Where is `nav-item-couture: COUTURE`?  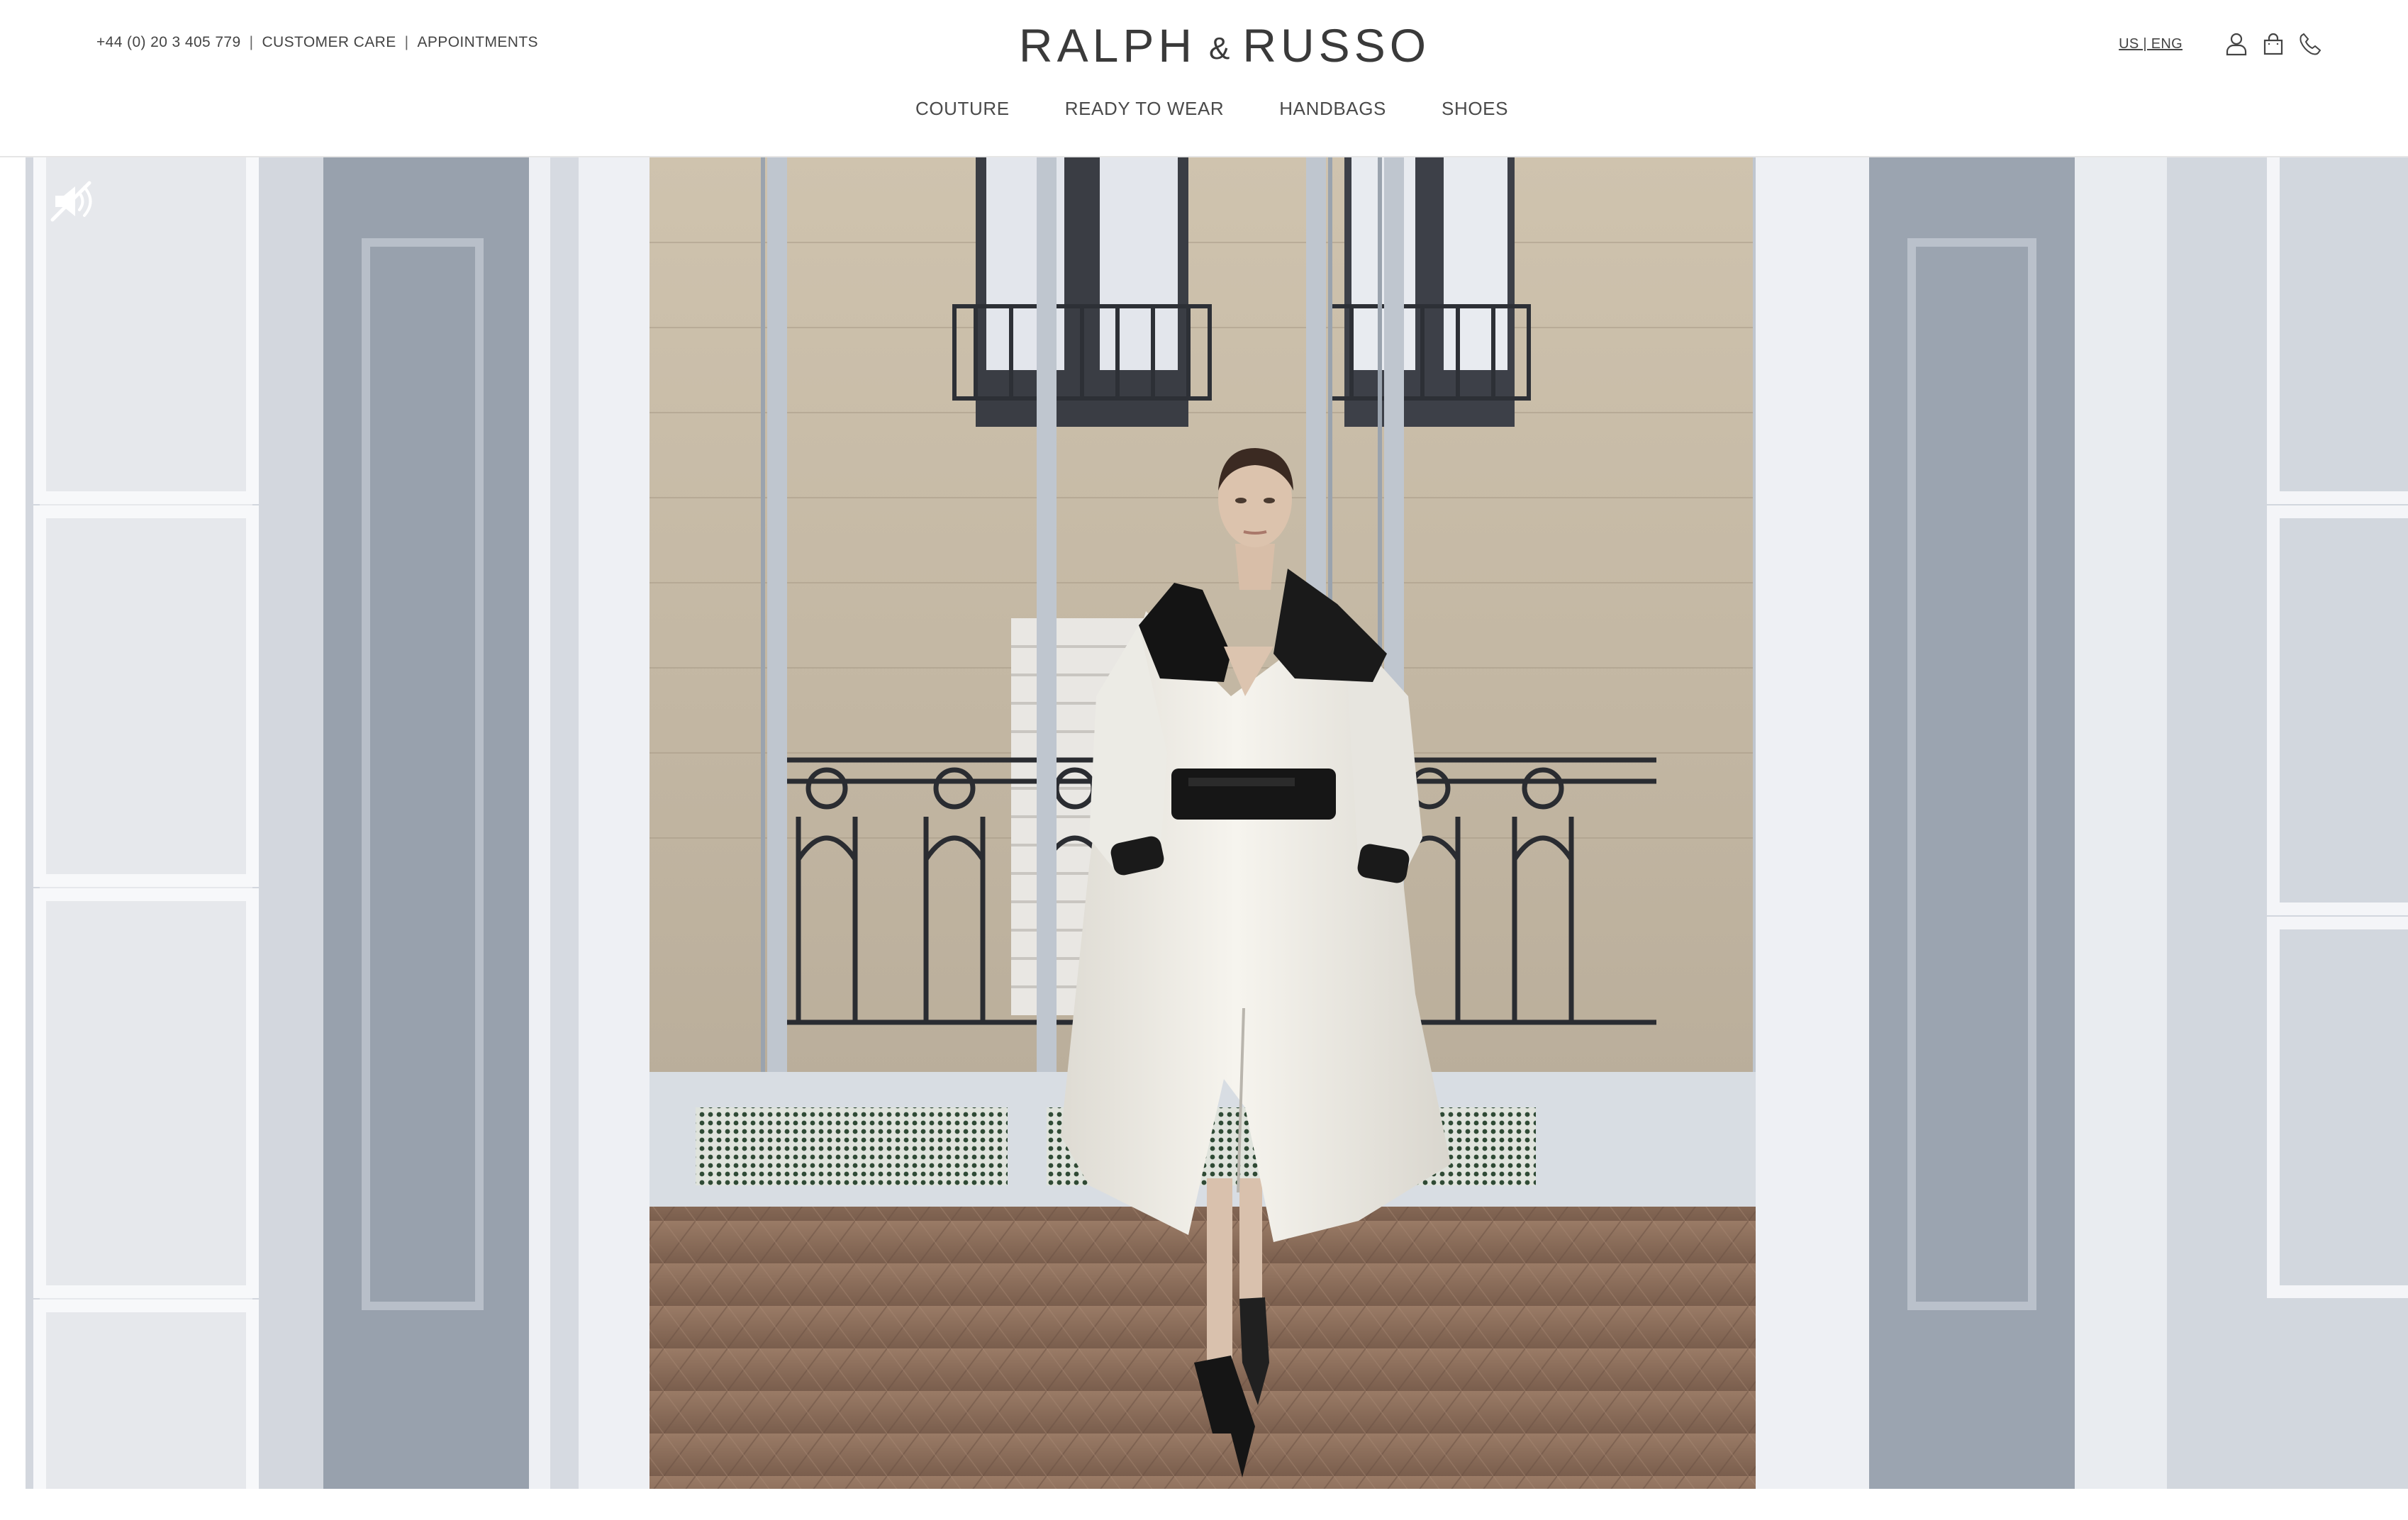 nav-item-couture: COUTURE is located at coordinates (962, 109).